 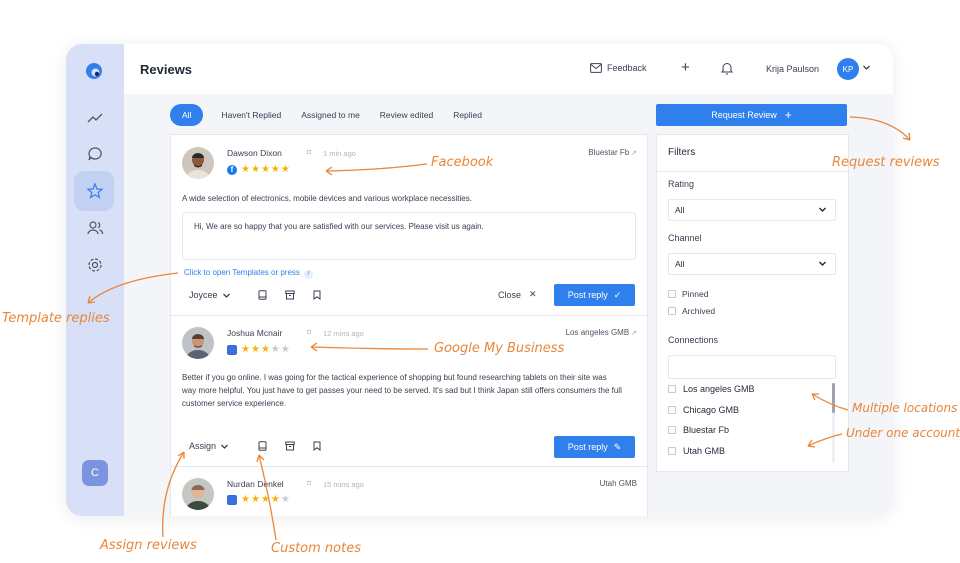 I want to click on arrow-assign-reviews, so click(x=173, y=494).